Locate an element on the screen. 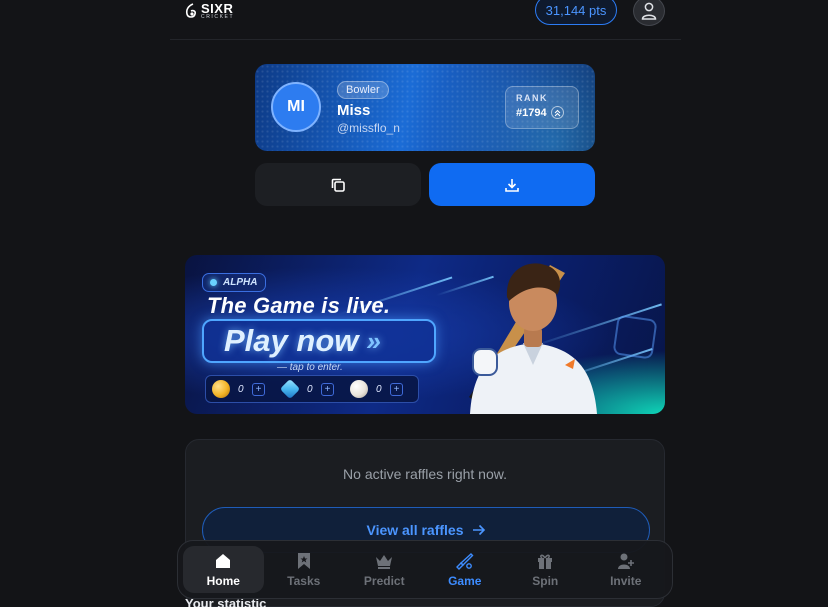  bookmark-icon is located at coordinates (303, 560).